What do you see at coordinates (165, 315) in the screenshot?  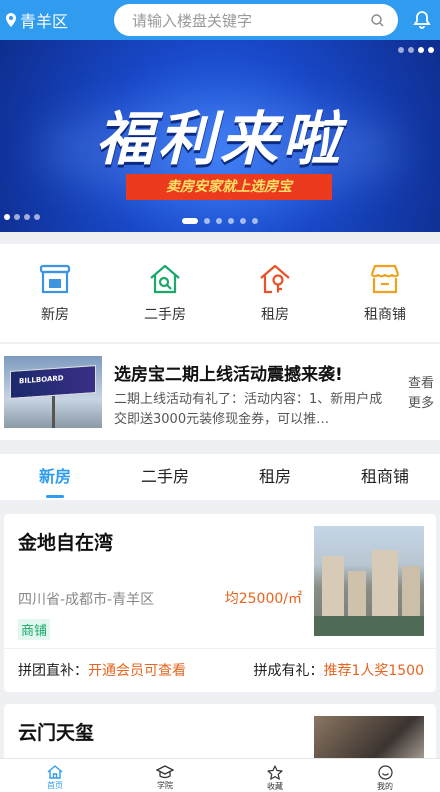 I see `category-label: 二手房` at bounding box center [165, 315].